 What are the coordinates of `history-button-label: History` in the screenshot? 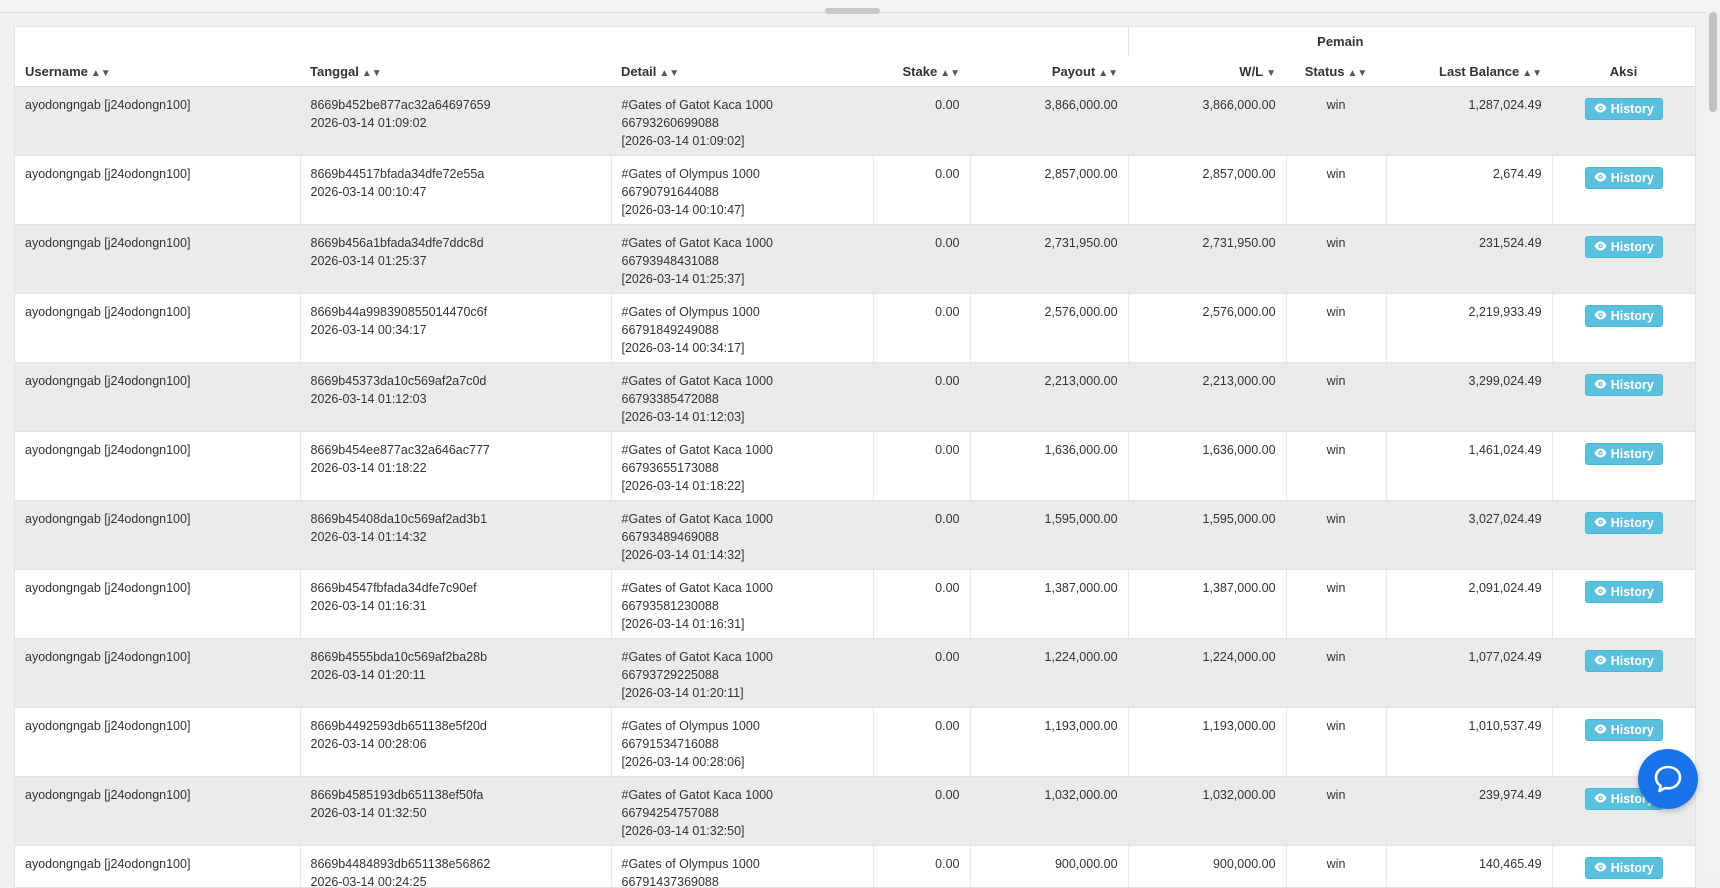 It's located at (1632, 316).